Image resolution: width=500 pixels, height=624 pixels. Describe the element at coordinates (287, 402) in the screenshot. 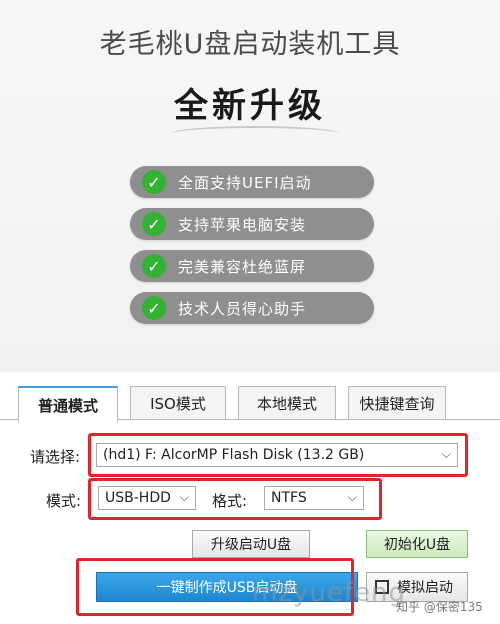

I see `tab-local-mode: 本地模式` at that location.